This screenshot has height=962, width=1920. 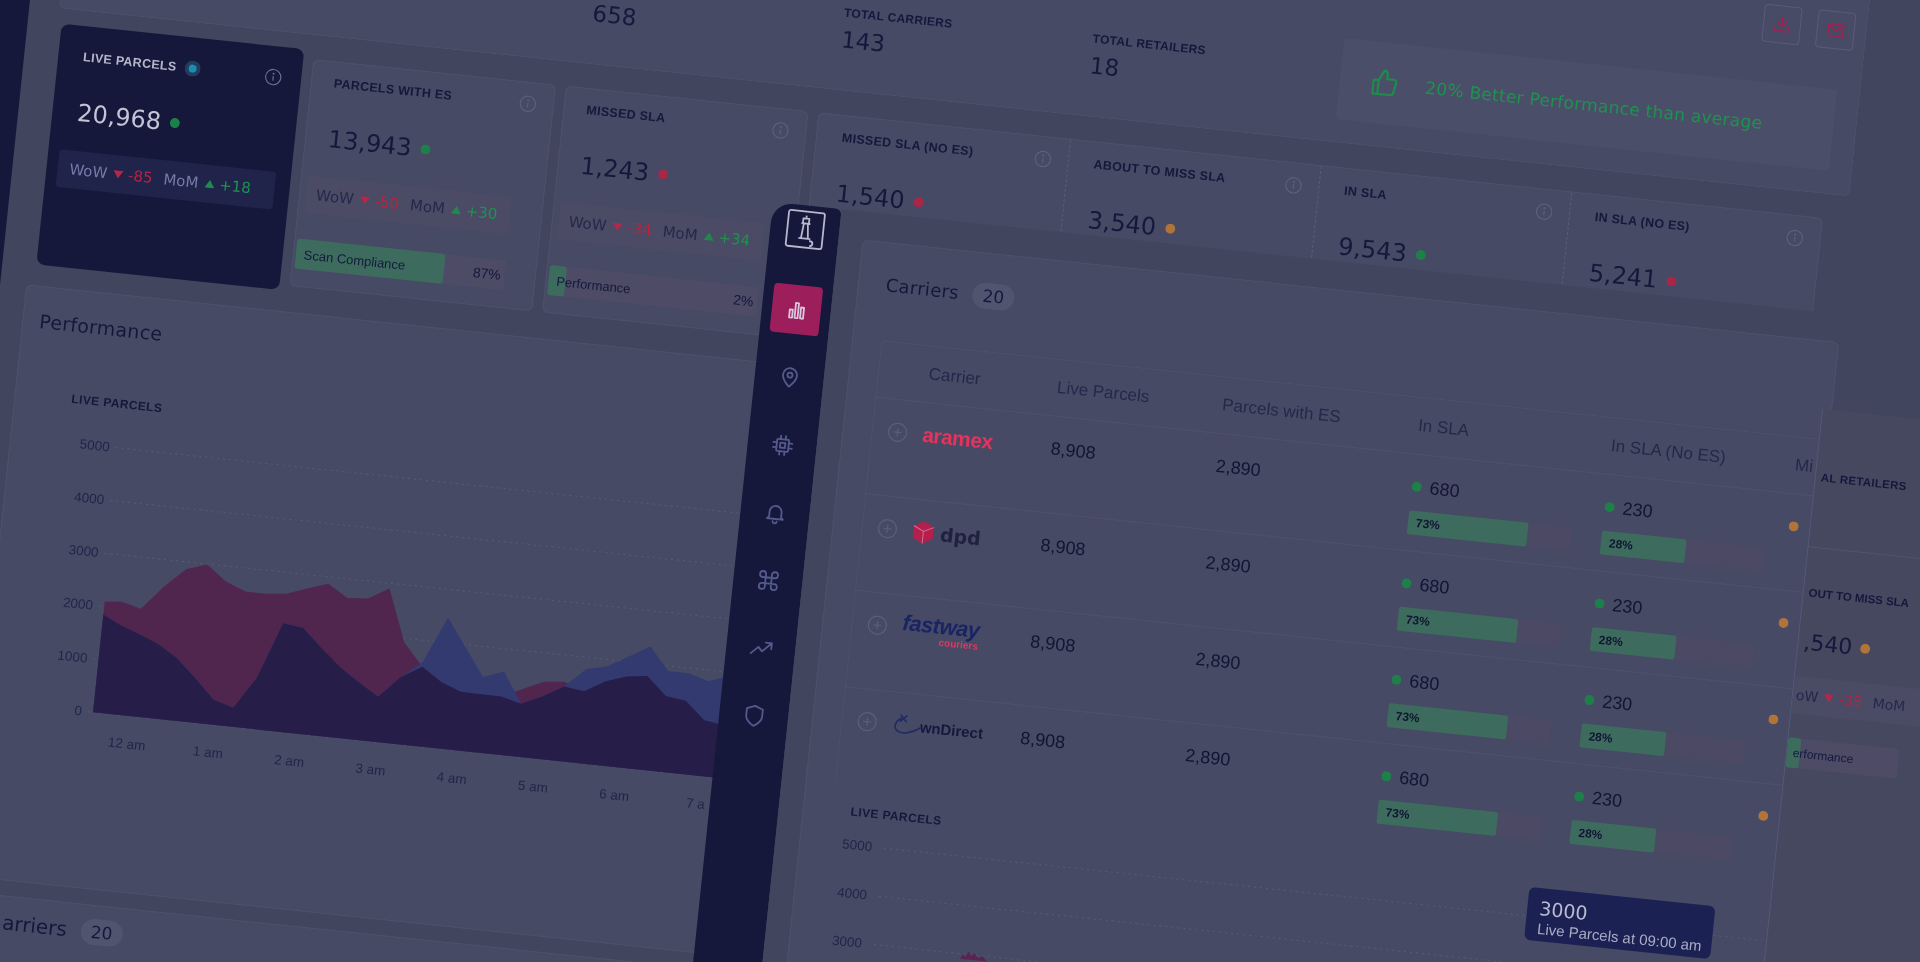 What do you see at coordinates (957, 438) in the screenshot?
I see `carrier-logo: aramex` at bounding box center [957, 438].